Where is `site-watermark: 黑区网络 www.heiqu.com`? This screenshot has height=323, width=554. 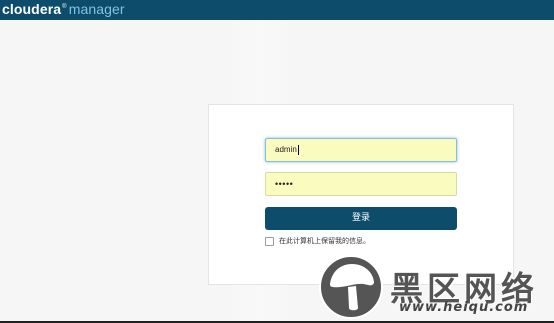
site-watermark: 黑区网络 www.heiqu.com is located at coordinates (436, 287).